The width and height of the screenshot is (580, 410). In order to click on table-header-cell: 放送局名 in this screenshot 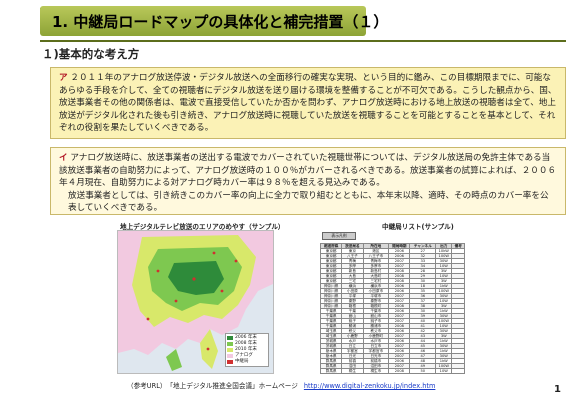, I will do `click(352, 246)`.